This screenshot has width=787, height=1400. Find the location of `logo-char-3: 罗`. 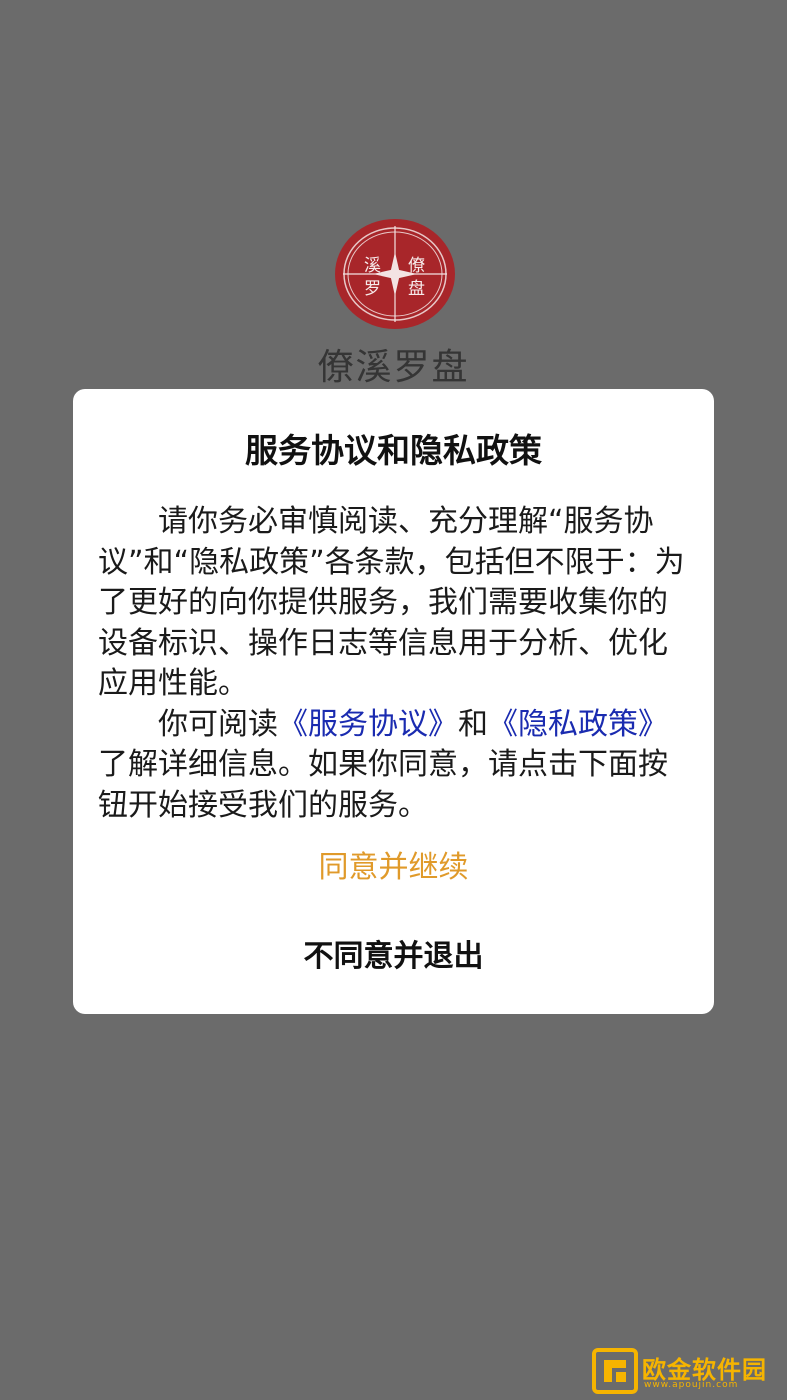

logo-char-3: 罗 is located at coordinates (372, 289).